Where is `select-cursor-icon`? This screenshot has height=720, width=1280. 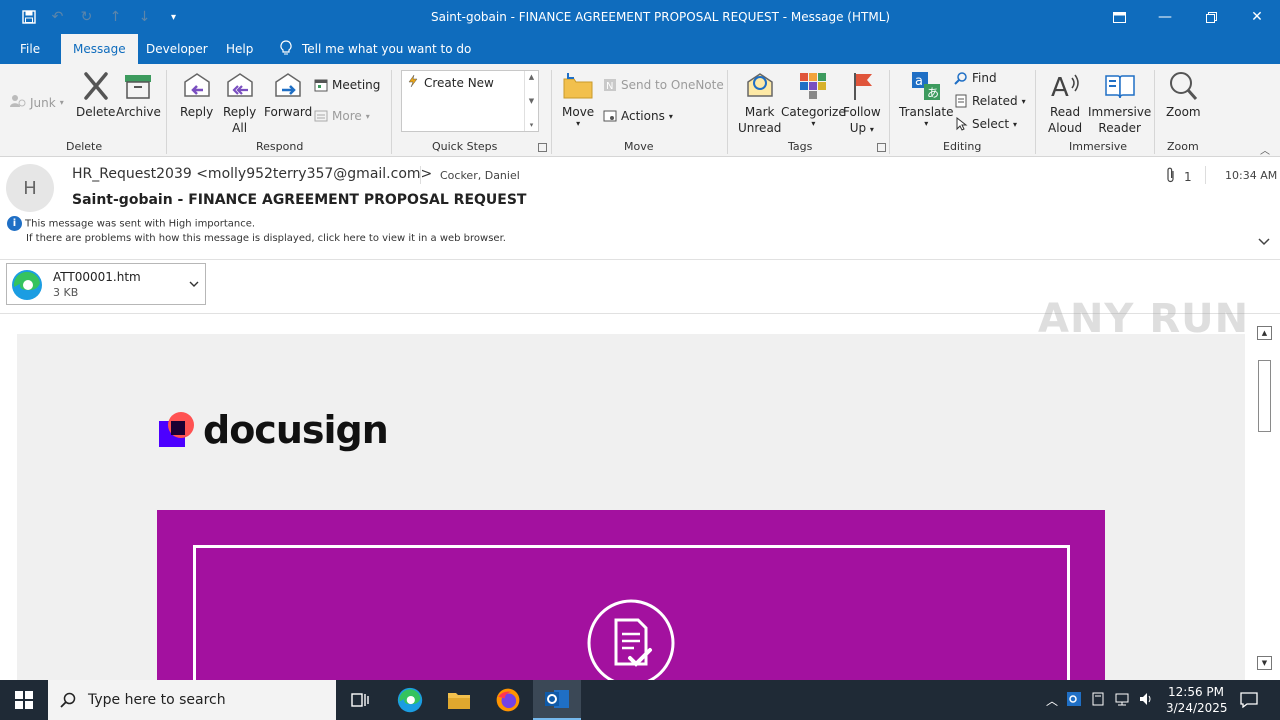 select-cursor-icon is located at coordinates (962, 124).